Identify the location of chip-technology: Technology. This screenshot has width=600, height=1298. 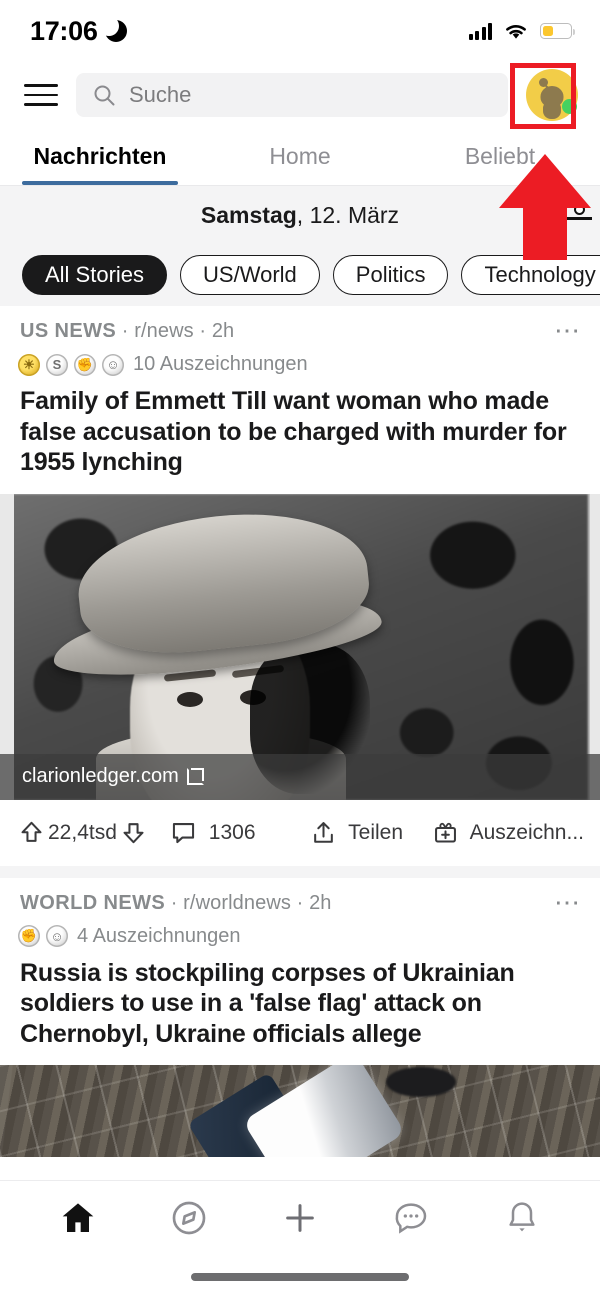
(530, 275).